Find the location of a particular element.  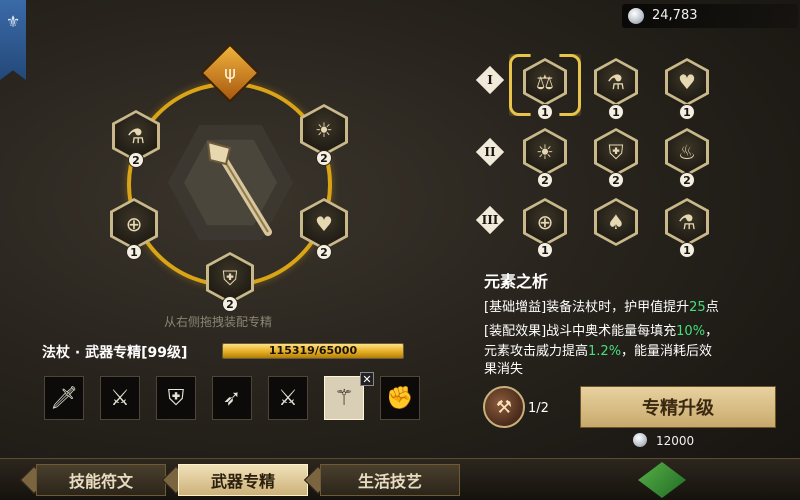

spec-node-sun-creature: ☀ is located at coordinates (545, 152).